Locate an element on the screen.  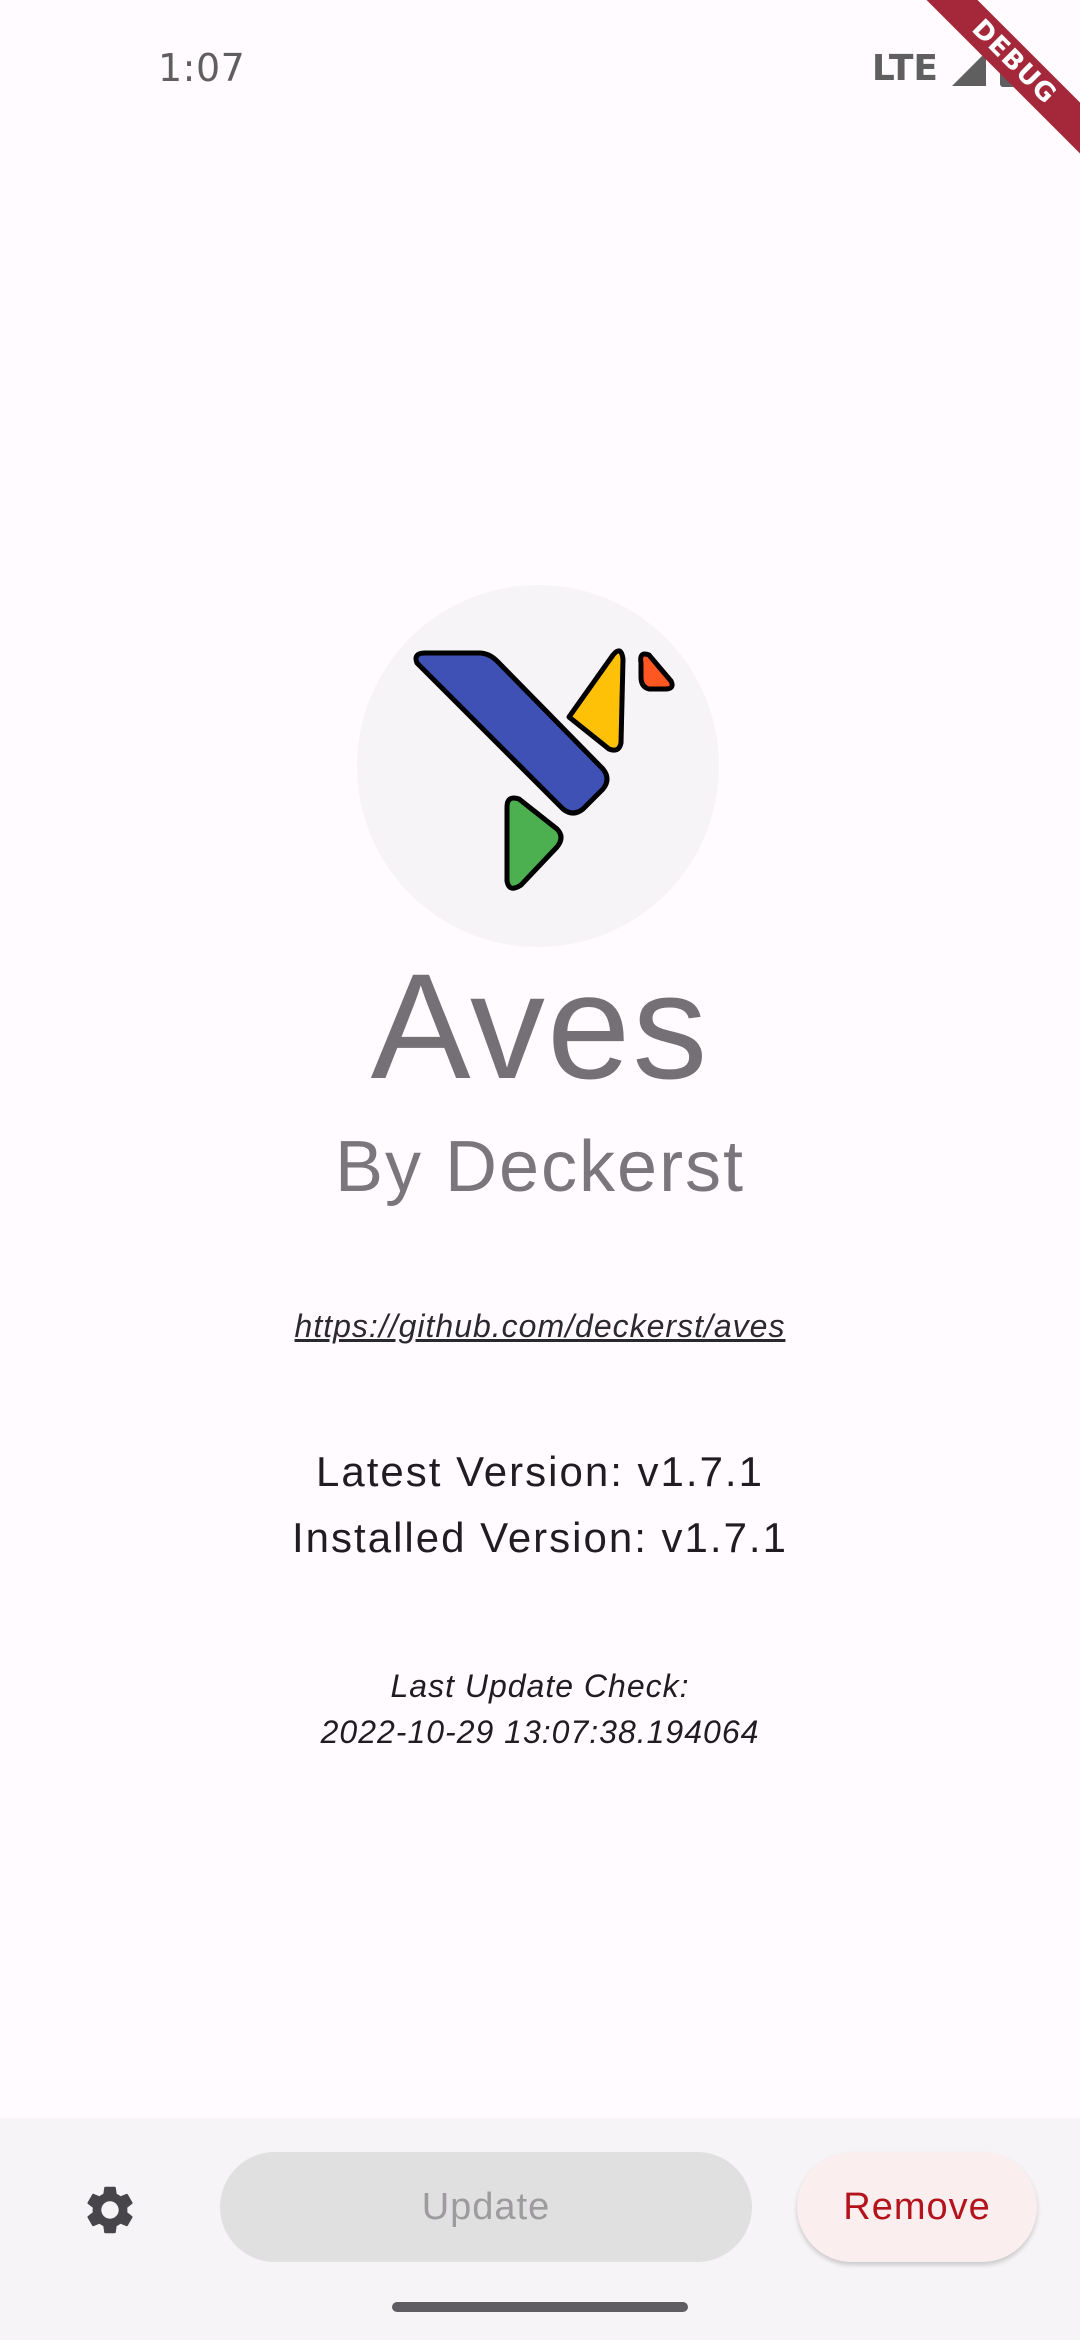
repository-link: https://github.com/deckerst/aves is located at coordinates (540, 1326).